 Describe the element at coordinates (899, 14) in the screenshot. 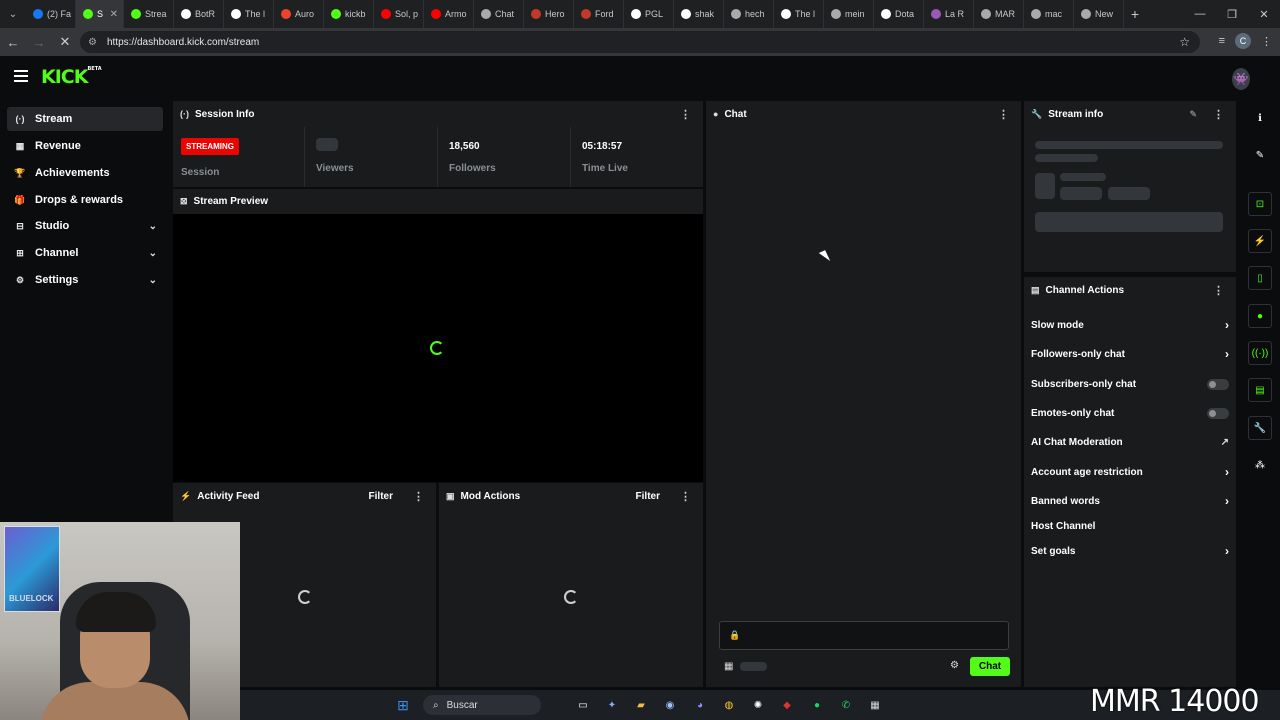

I see `browser-tab: Dota` at that location.